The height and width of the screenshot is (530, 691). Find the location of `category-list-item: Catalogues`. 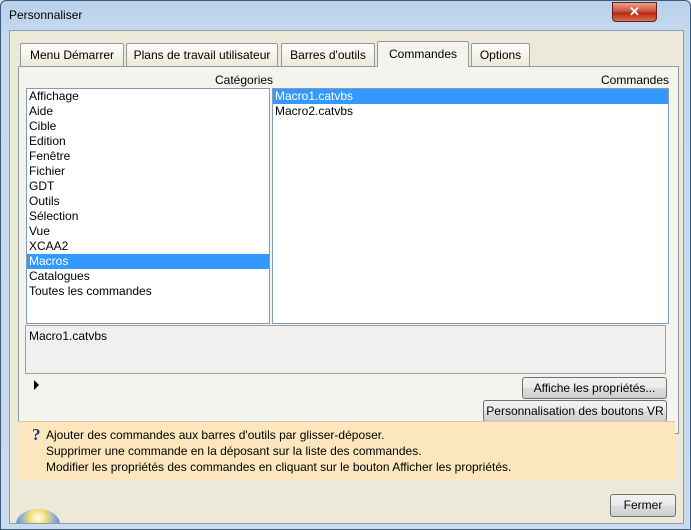

category-list-item: Catalogues is located at coordinates (148, 276).